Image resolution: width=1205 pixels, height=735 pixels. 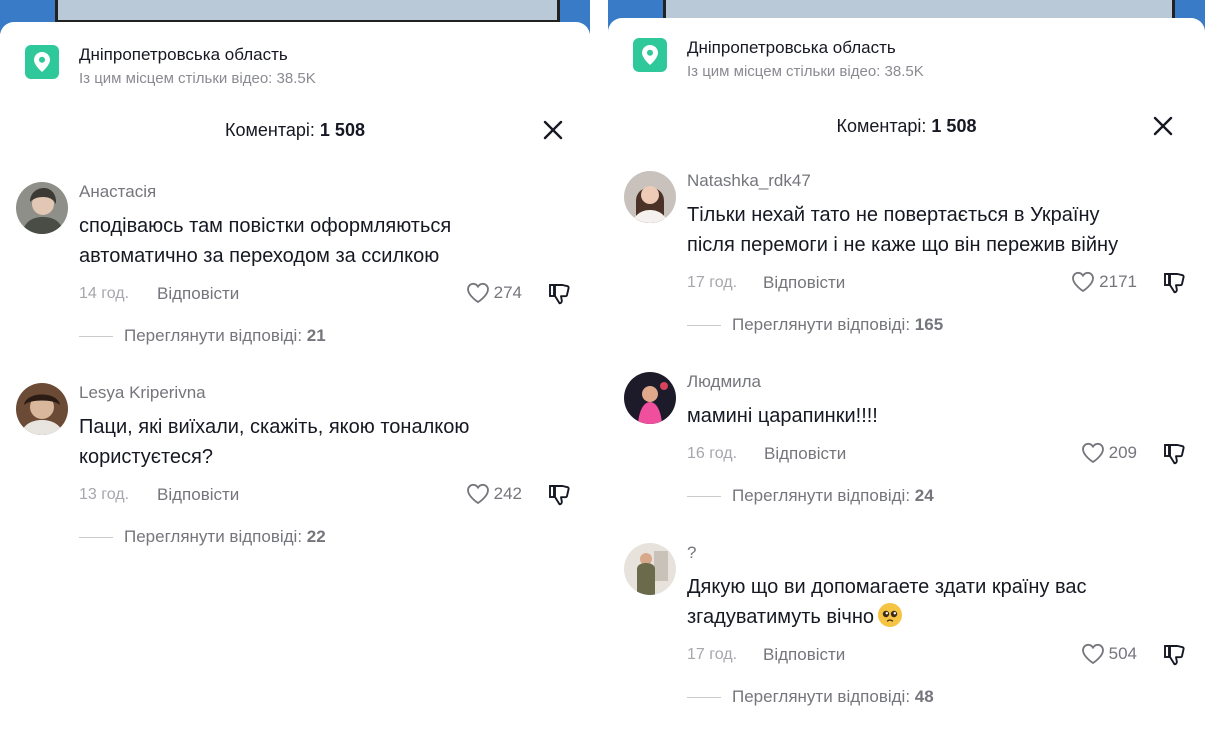 What do you see at coordinates (937, 656) in the screenshot?
I see `comment-meta: 17 год. Відповісти 504` at bounding box center [937, 656].